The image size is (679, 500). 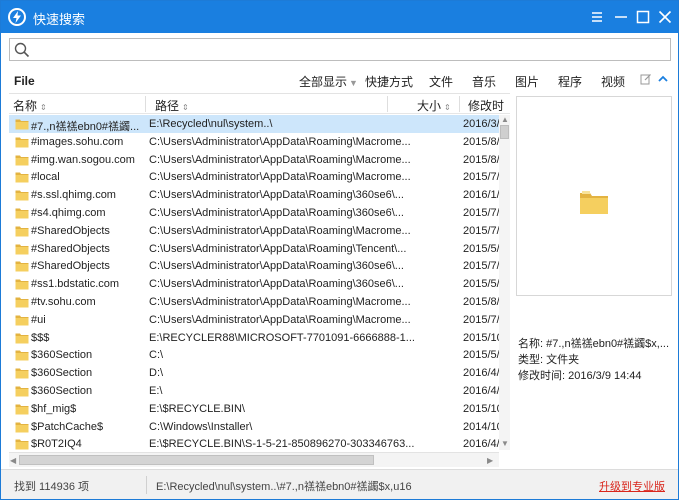 I want to click on preview-type-value: 文件夹, so click(x=563, y=360).